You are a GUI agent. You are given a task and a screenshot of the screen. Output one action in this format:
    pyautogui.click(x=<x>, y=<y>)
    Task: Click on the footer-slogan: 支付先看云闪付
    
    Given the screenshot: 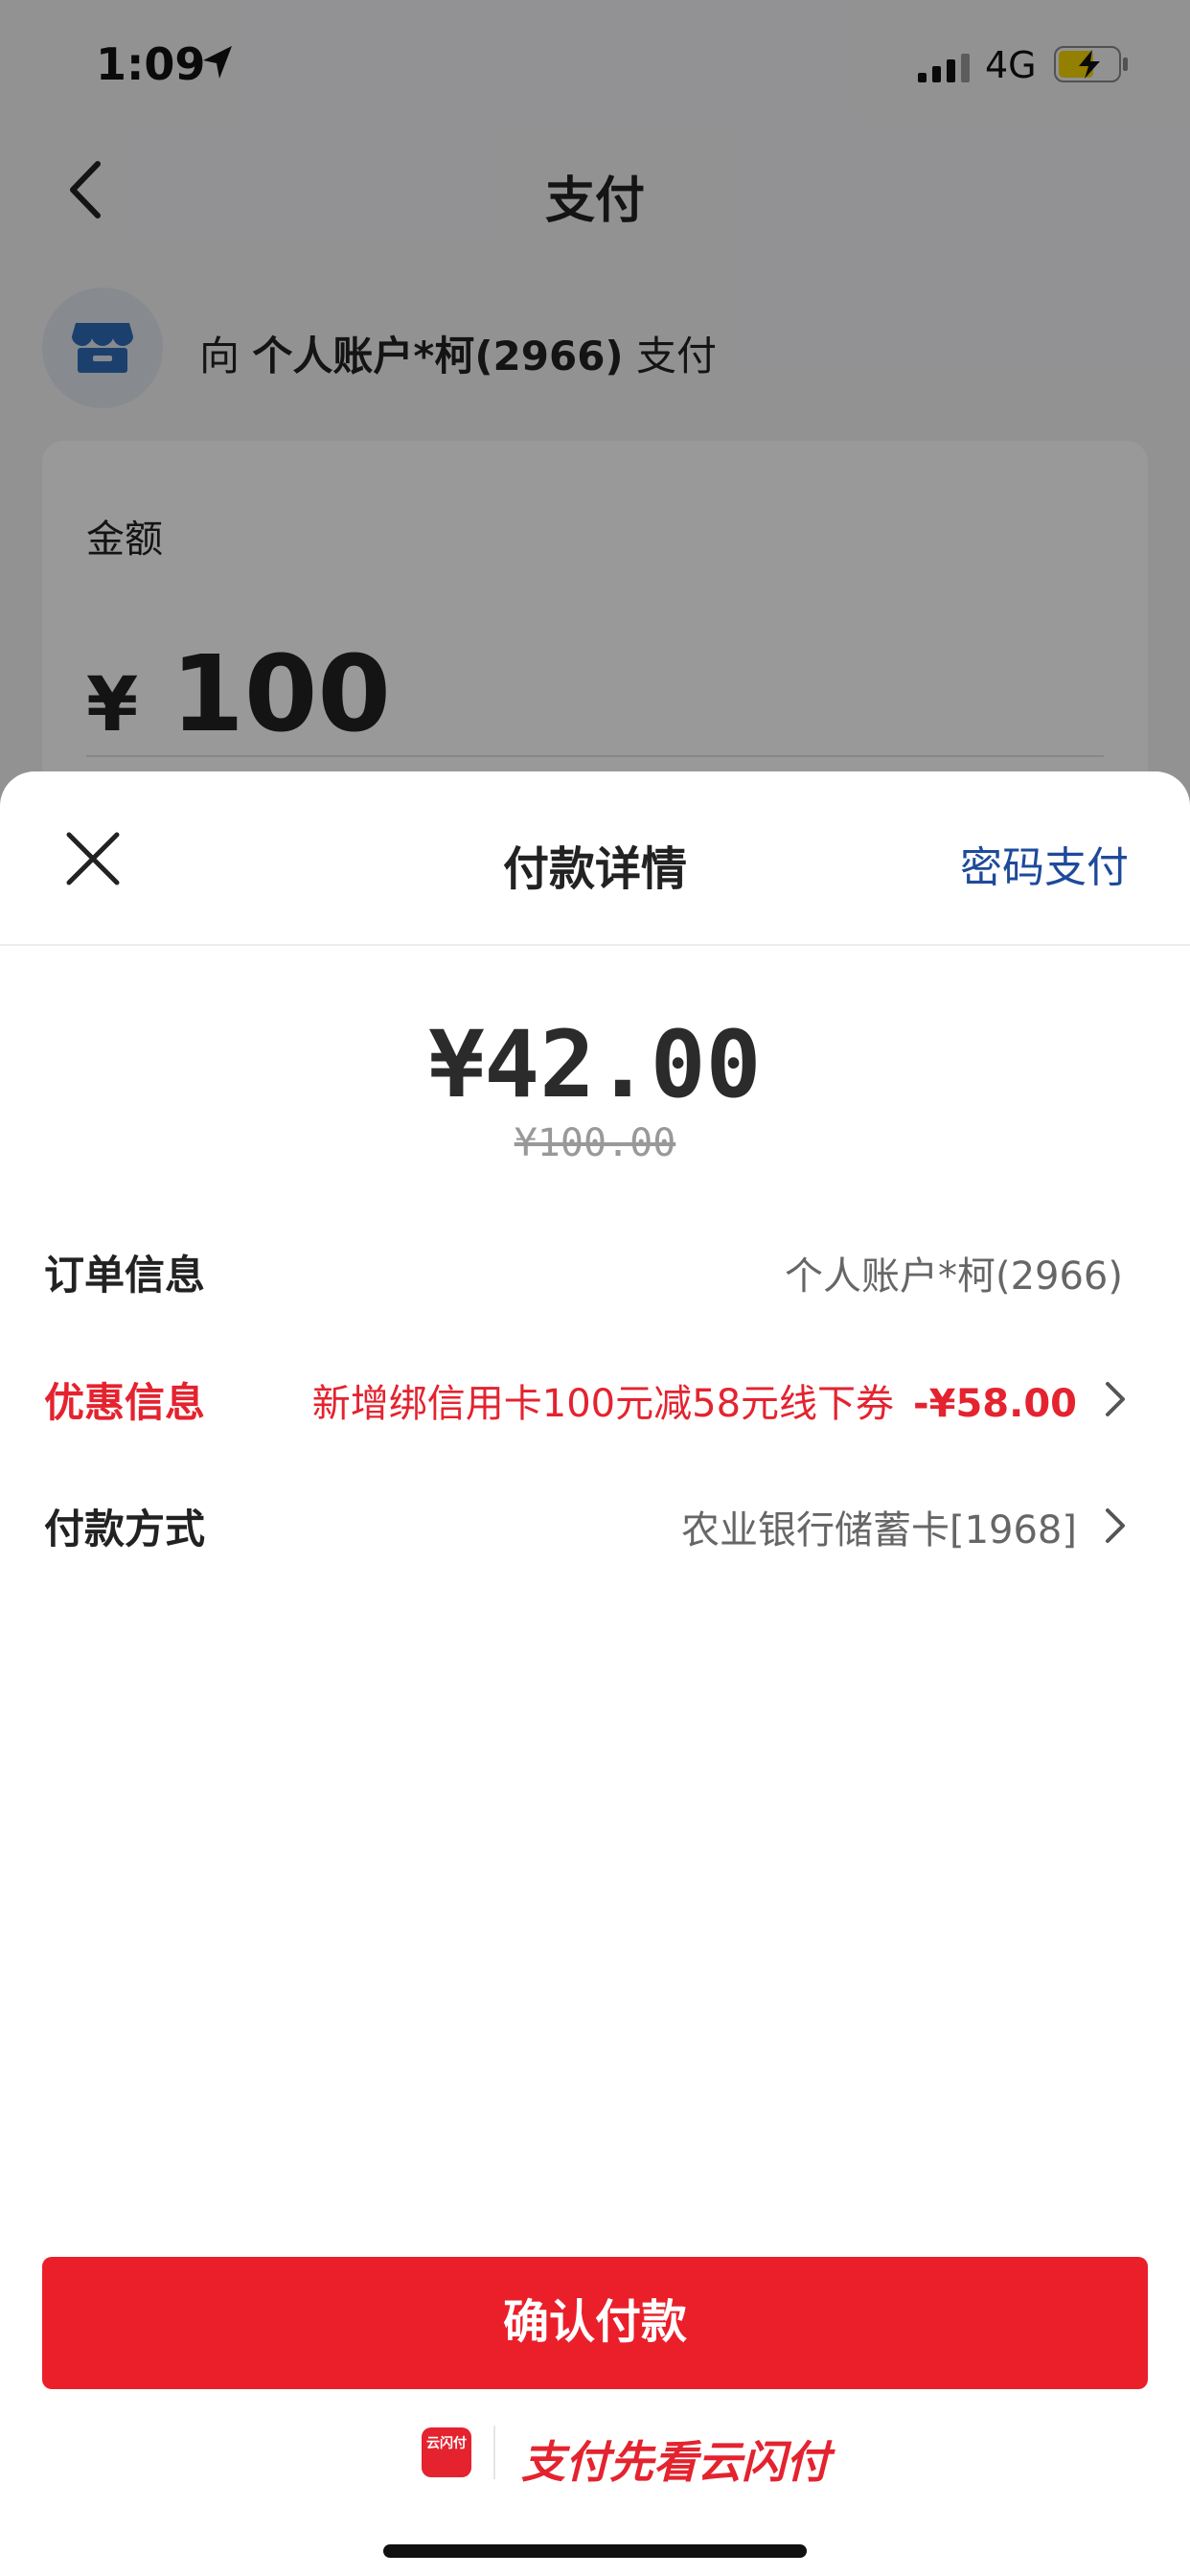 What is the action you would take?
    pyautogui.click(x=676, y=2462)
    